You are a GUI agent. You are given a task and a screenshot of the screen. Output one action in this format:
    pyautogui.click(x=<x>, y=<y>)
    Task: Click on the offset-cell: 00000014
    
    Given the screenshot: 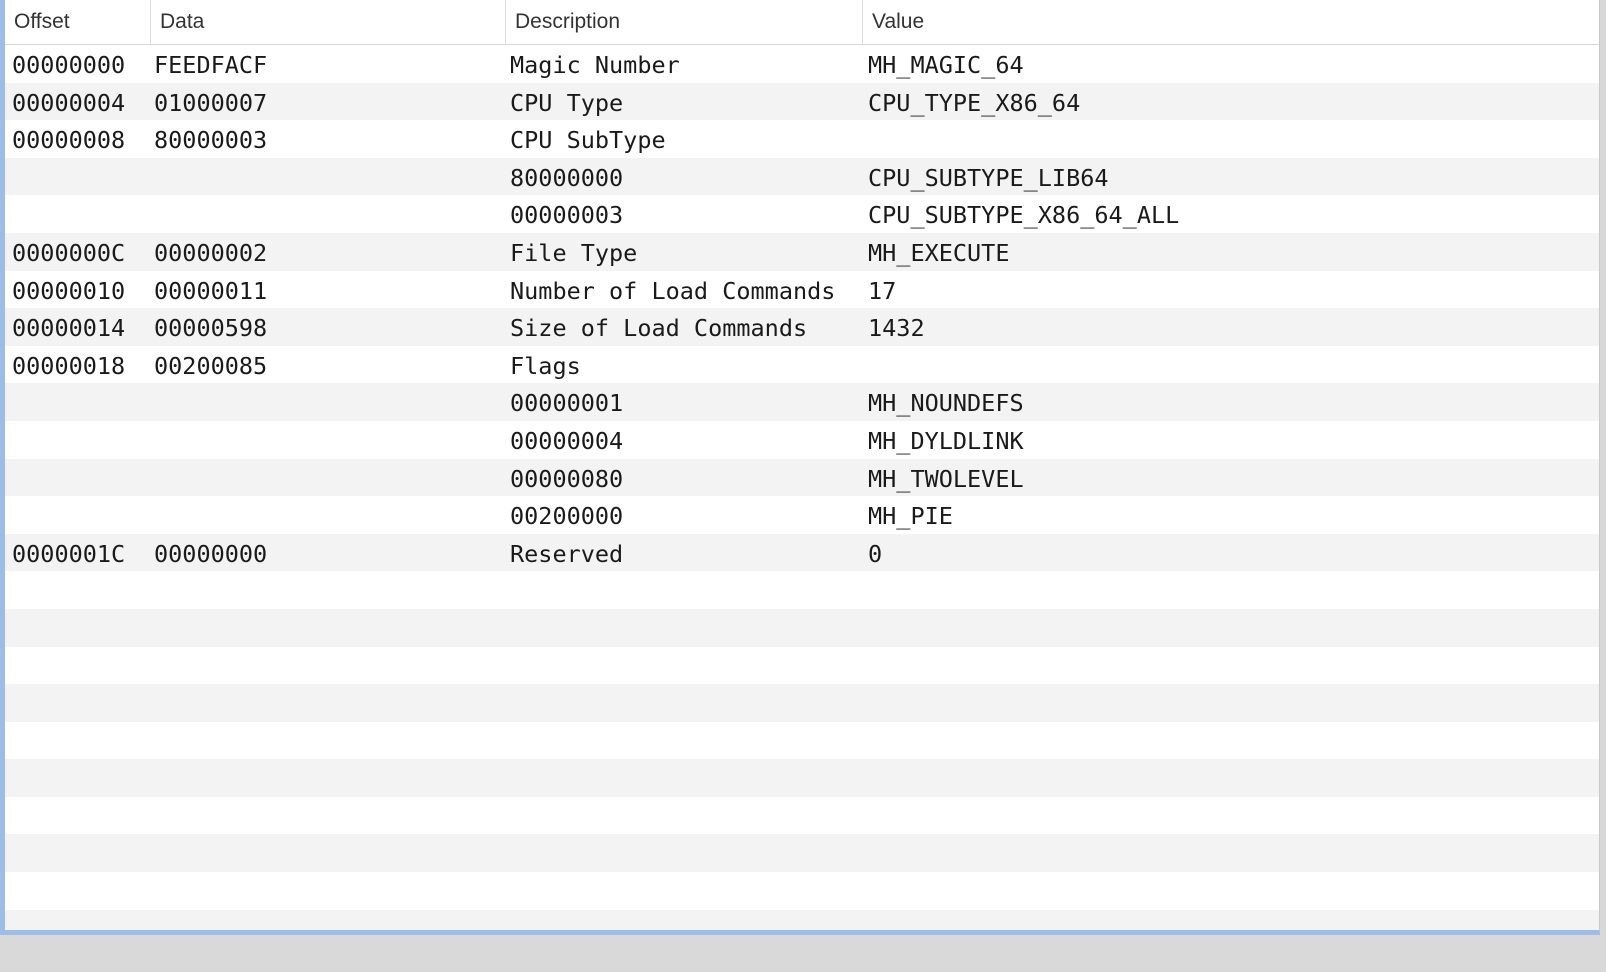 What is the action you would take?
    pyautogui.click(x=69, y=328)
    